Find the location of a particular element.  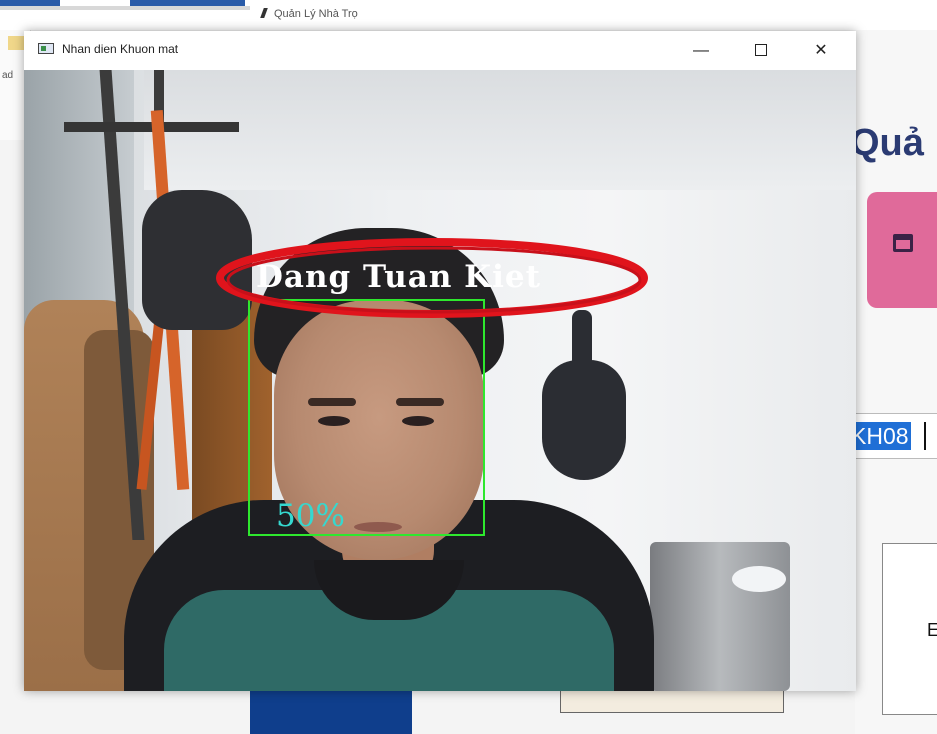

taskbar-divider is located at coordinates (125, 8).